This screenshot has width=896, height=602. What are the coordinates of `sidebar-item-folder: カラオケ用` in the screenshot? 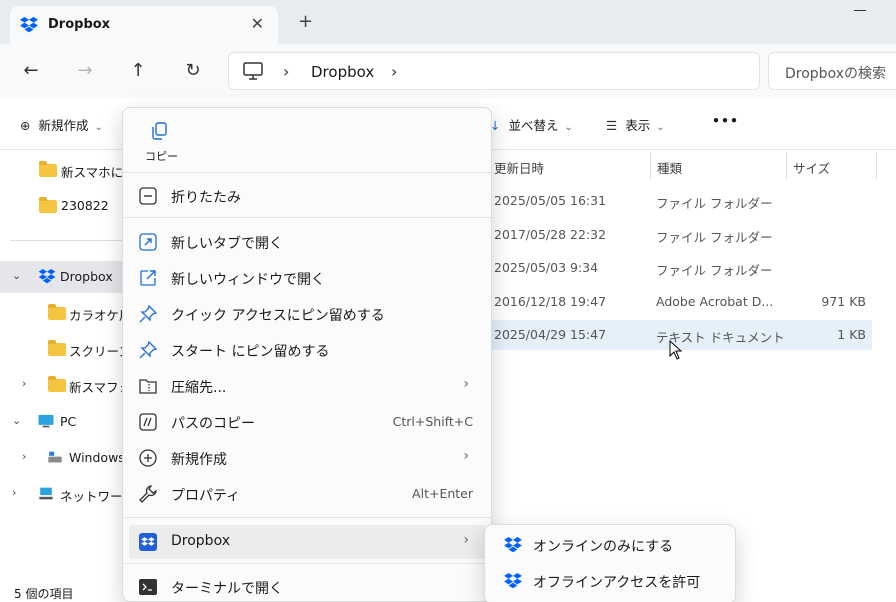 It's located at (61, 313).